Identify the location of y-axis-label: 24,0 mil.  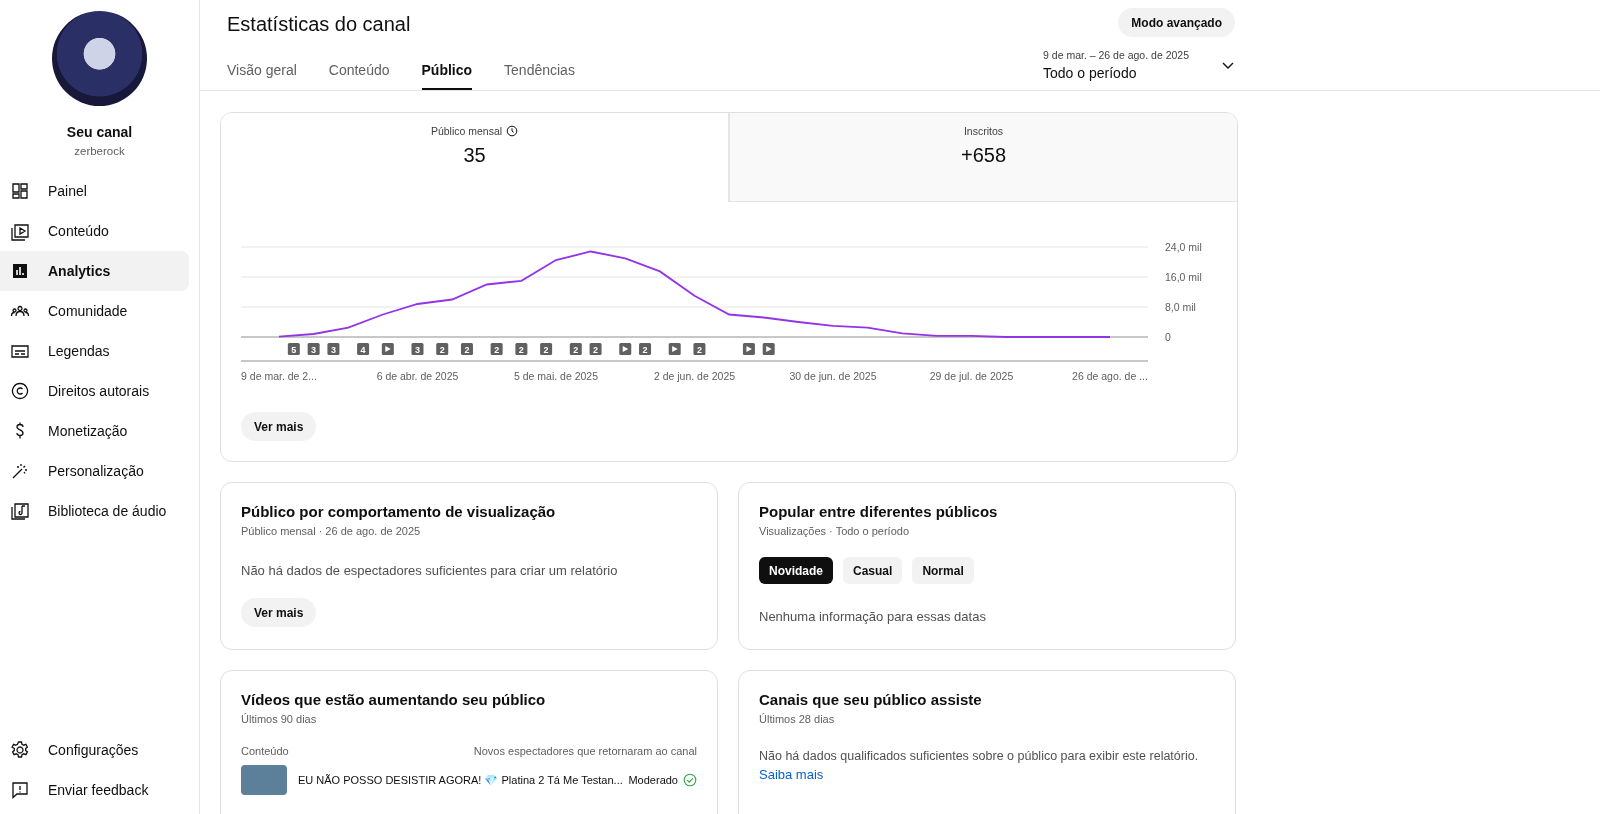
(1183, 247).